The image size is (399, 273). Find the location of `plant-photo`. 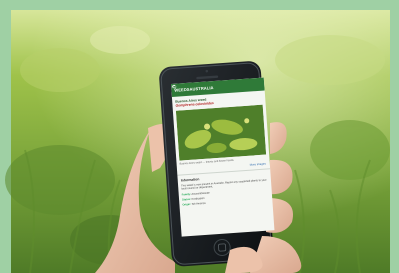

plant-photo is located at coordinates (221, 132).